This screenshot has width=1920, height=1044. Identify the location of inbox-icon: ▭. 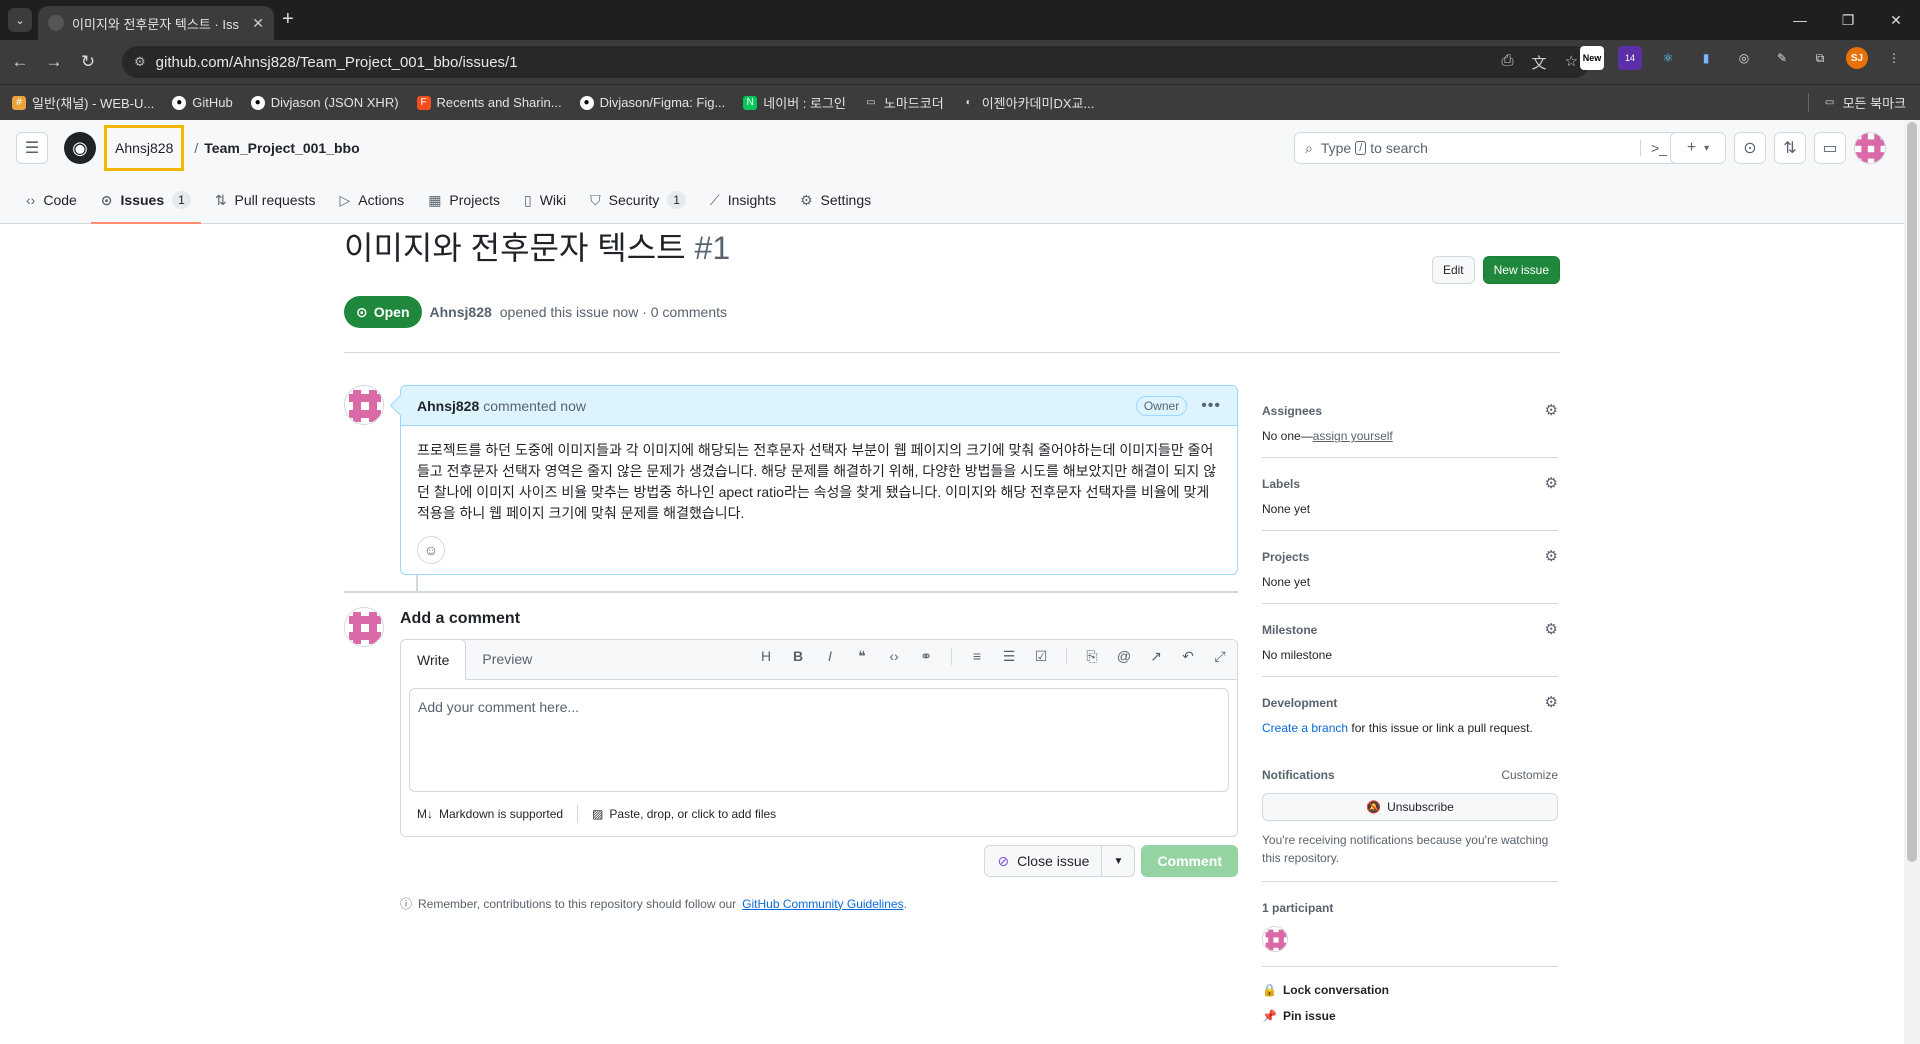
(1830, 148).